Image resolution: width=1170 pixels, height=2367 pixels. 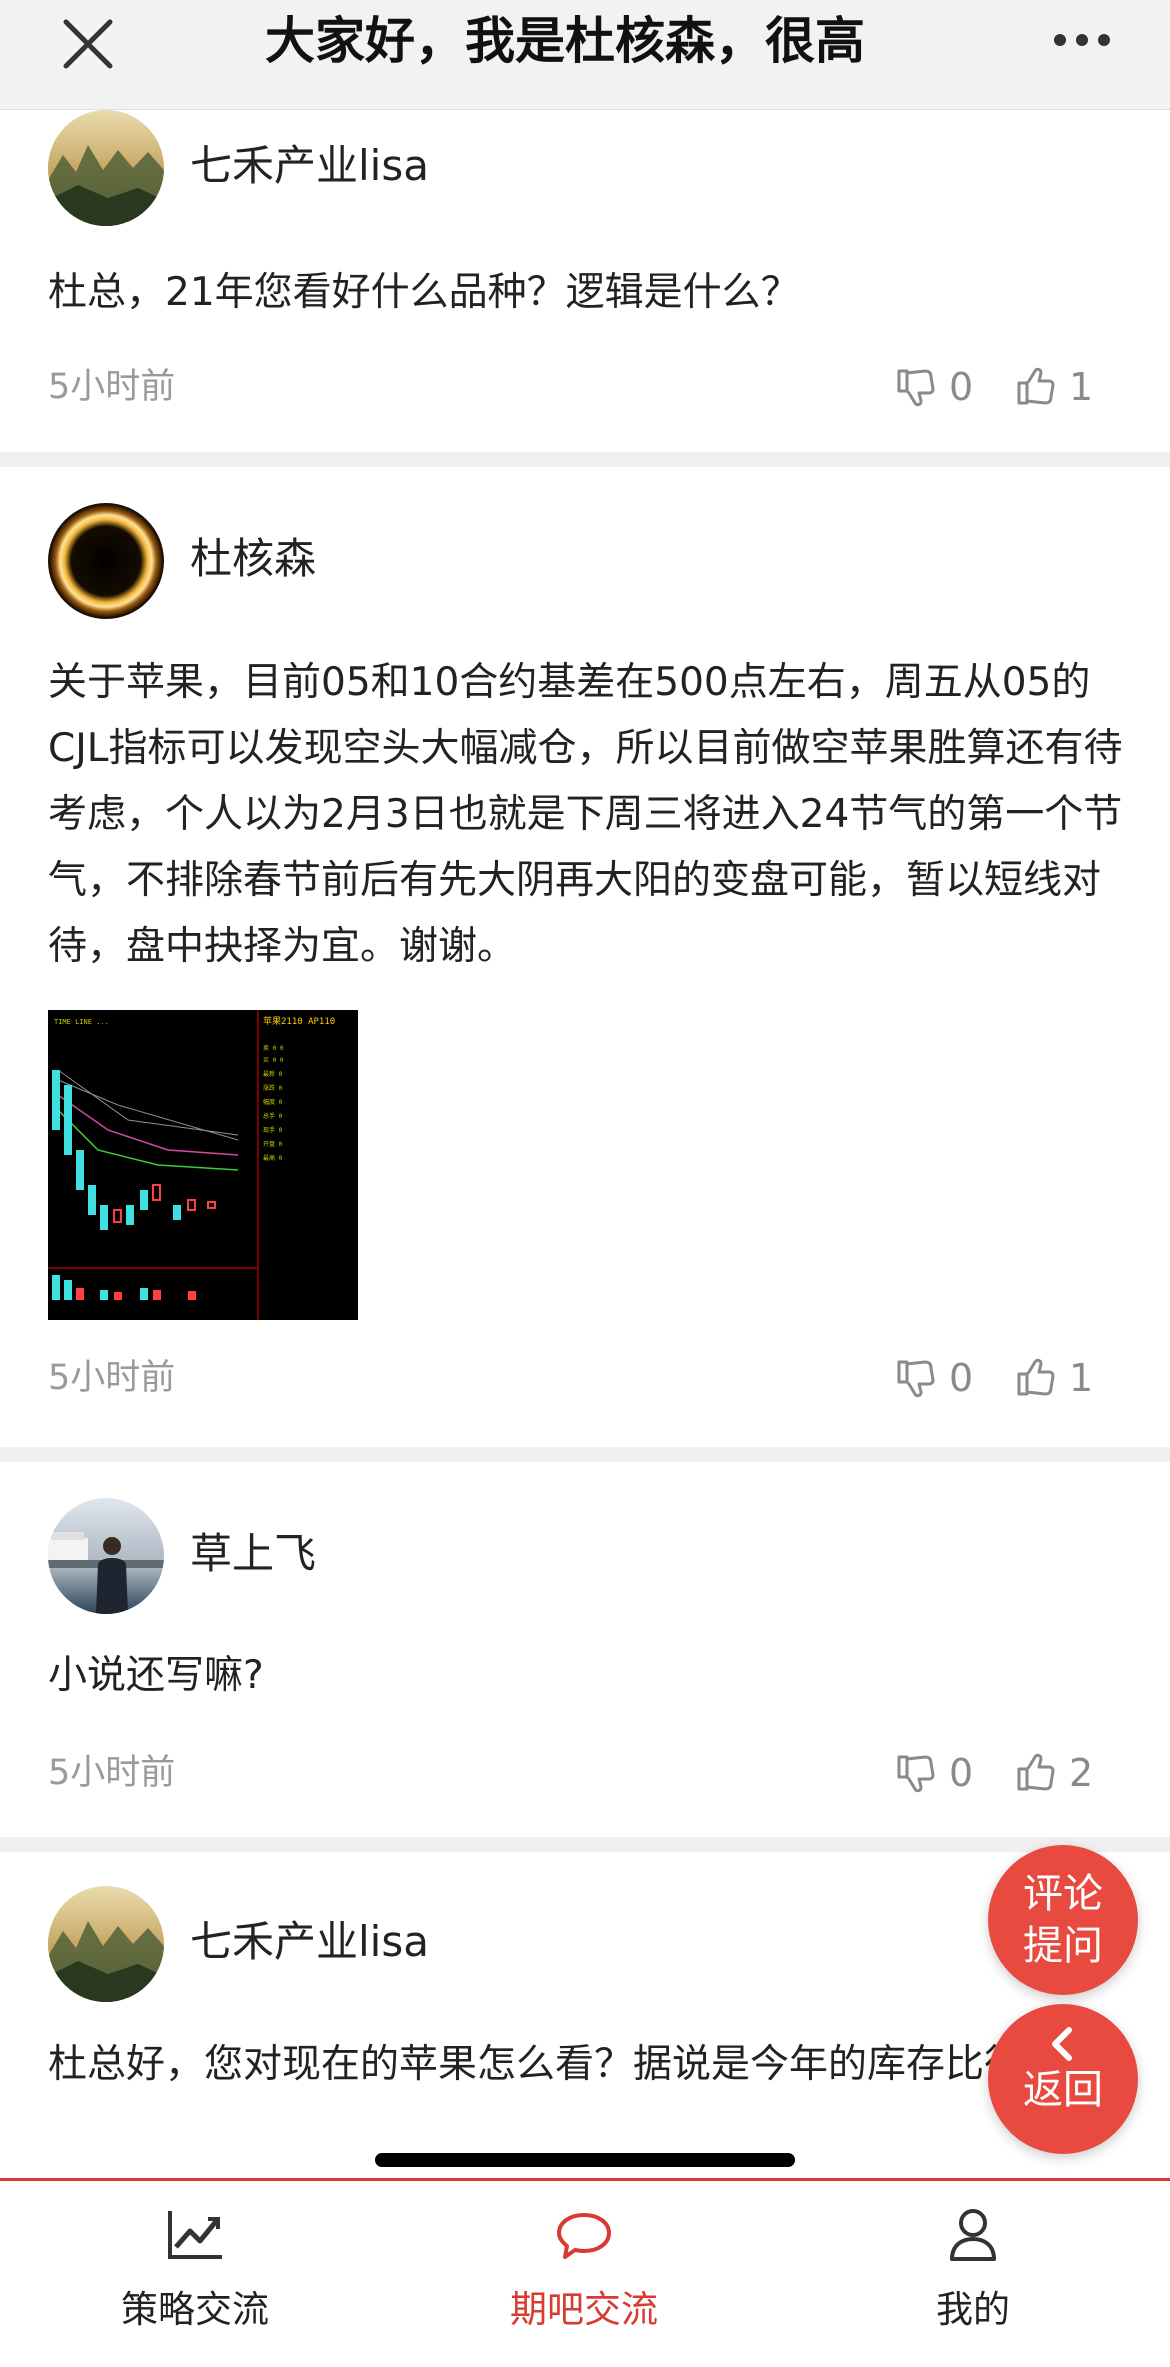 I want to click on comment-text: 小说还写嘛?, so click(x=156, y=1675).